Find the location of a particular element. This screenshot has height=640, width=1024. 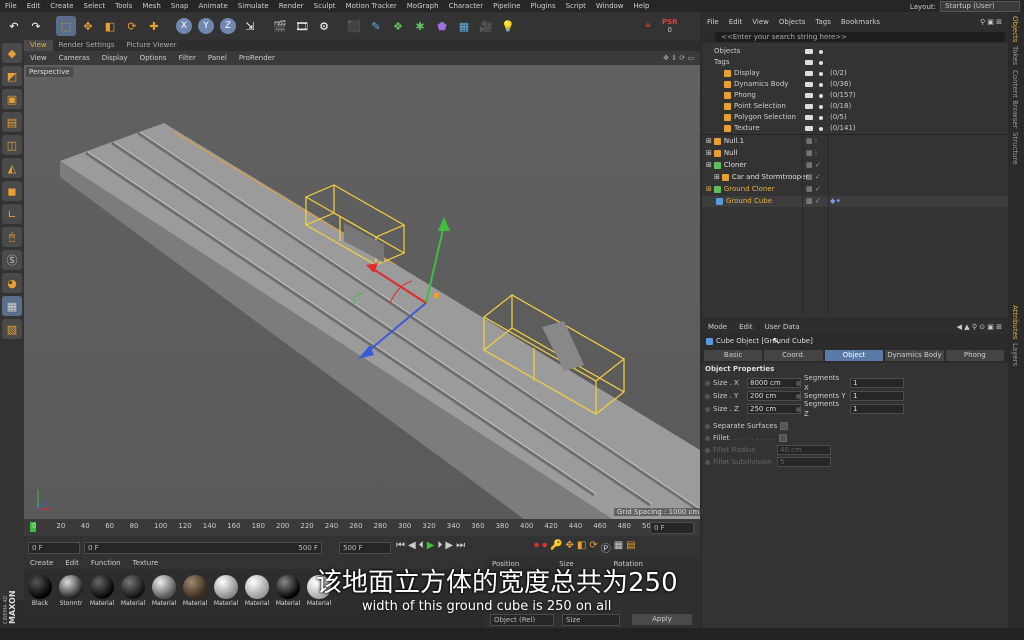

cloner-icon: ✱ is located at coordinates (420, 26).